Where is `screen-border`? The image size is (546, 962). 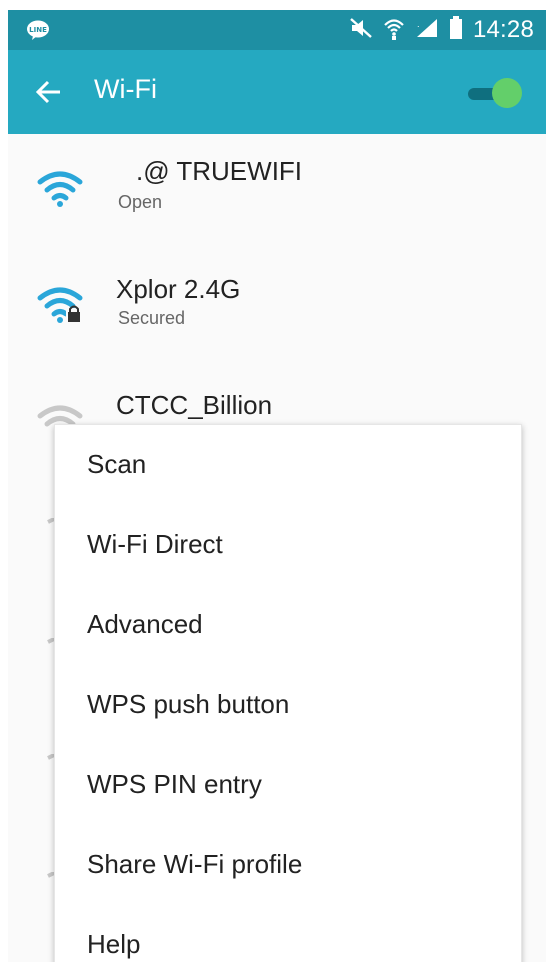
screen-border is located at coordinates (4, 481).